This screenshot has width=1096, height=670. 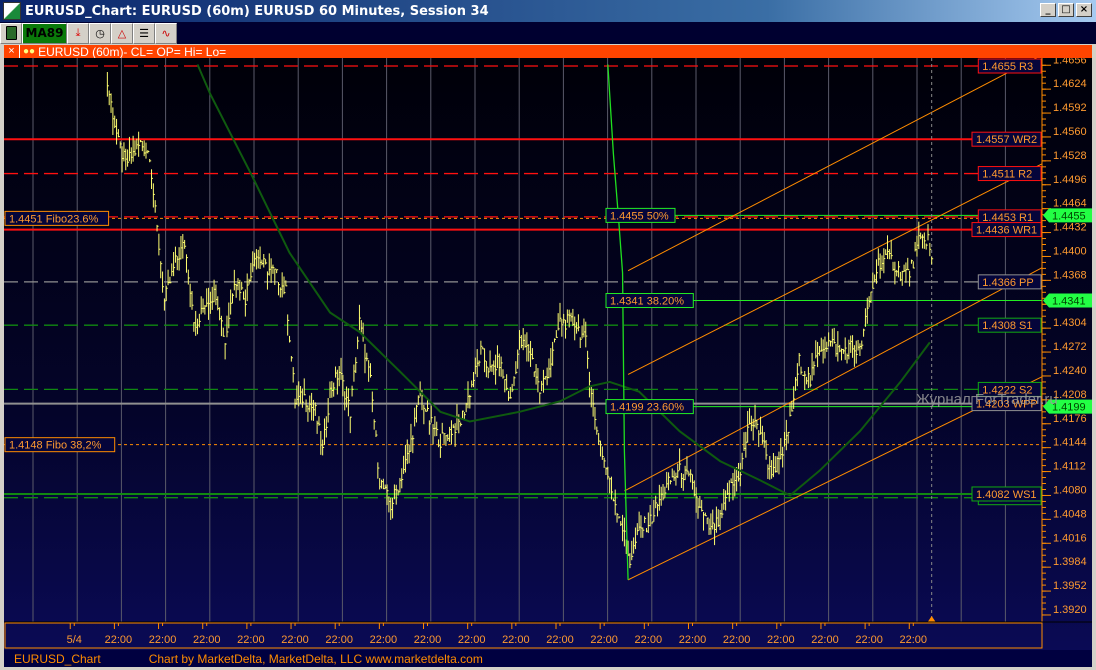 I want to click on triangle-xyz-icon: △, so click(x=122, y=33).